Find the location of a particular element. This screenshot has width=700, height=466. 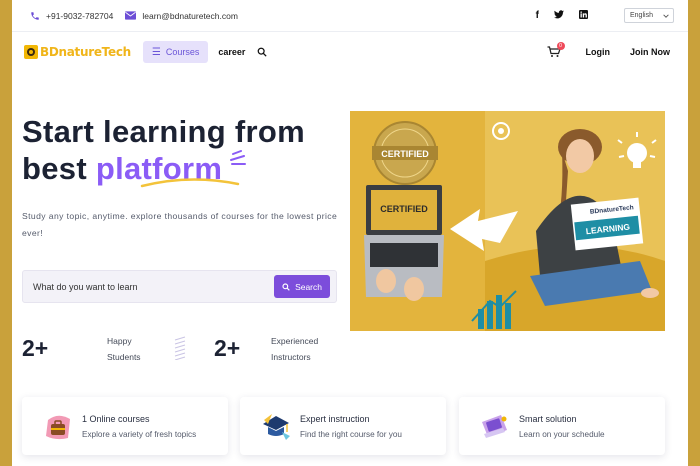

twitter-icon is located at coordinates (559, 15).